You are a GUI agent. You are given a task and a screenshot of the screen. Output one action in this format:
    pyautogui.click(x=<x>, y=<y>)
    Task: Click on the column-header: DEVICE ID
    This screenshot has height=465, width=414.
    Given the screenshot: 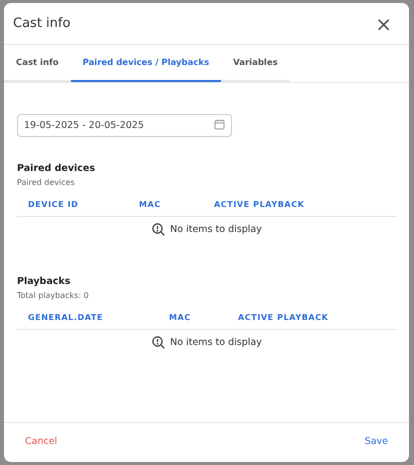 What is the action you would take?
    pyautogui.click(x=53, y=204)
    